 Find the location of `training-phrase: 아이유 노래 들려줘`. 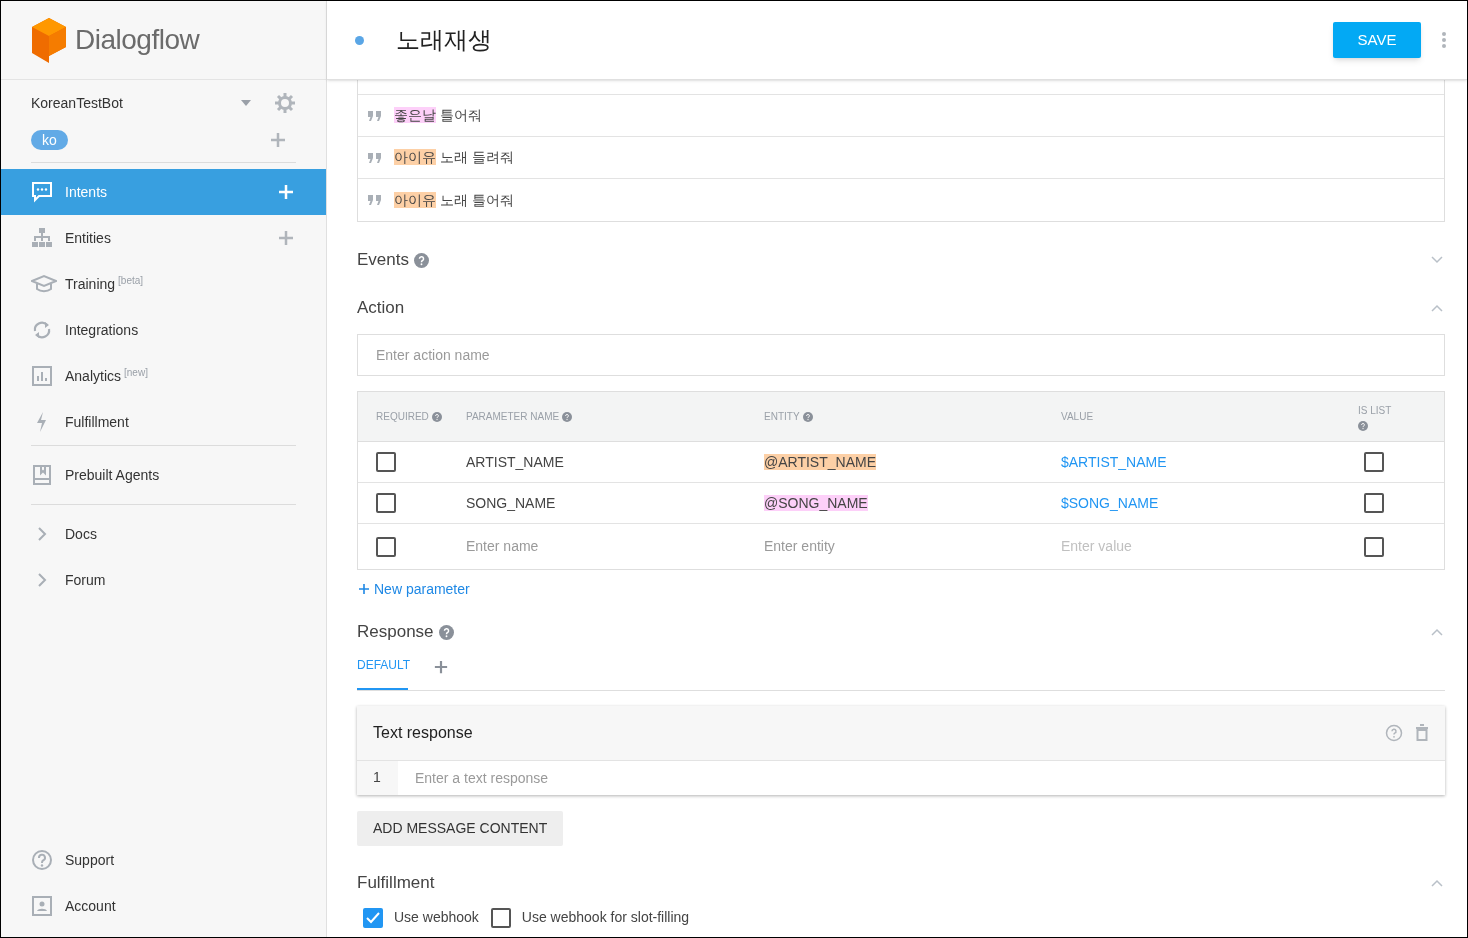

training-phrase: 아이유 노래 들려줘 is located at coordinates (454, 157).